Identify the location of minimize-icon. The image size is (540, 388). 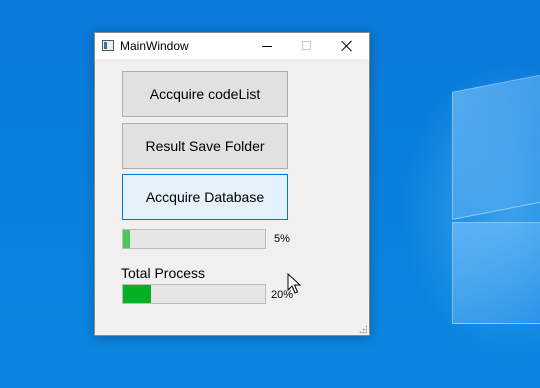
(267, 46).